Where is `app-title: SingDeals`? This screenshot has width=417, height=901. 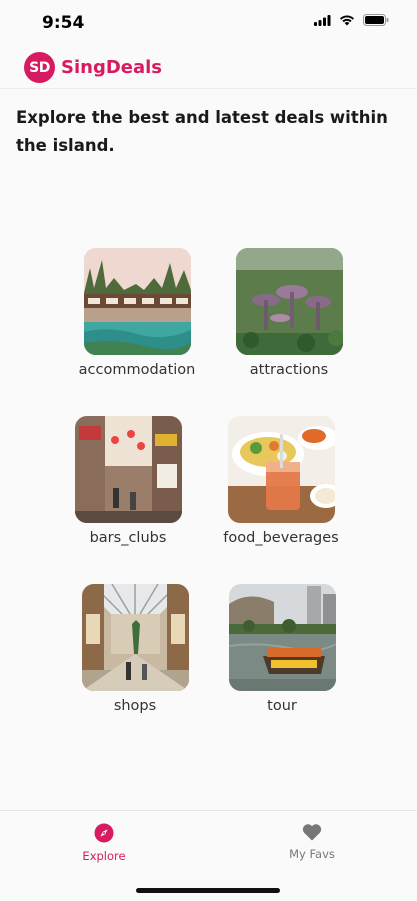 app-title: SingDeals is located at coordinates (112, 67).